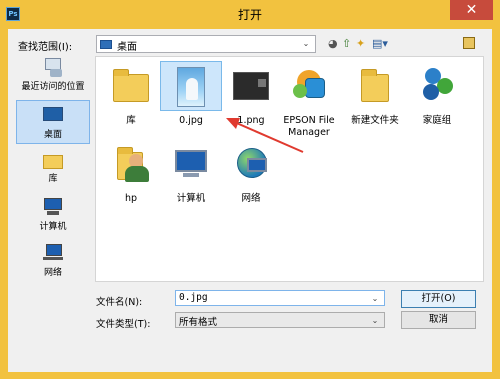 The image size is (500, 379). What do you see at coordinates (437, 86) in the screenshot?
I see `homegroup-icon` at bounding box center [437, 86].